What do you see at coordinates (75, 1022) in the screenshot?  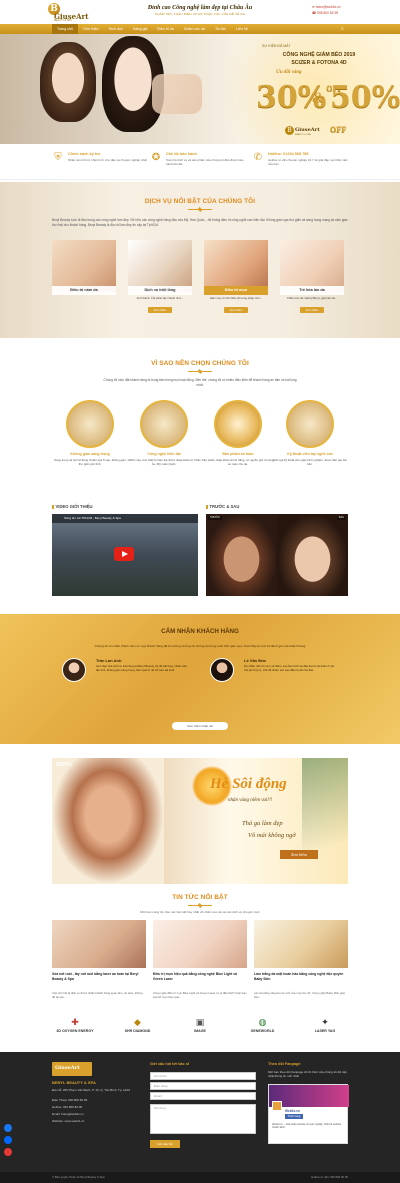 I see `plus-icon: ✚` at bounding box center [75, 1022].